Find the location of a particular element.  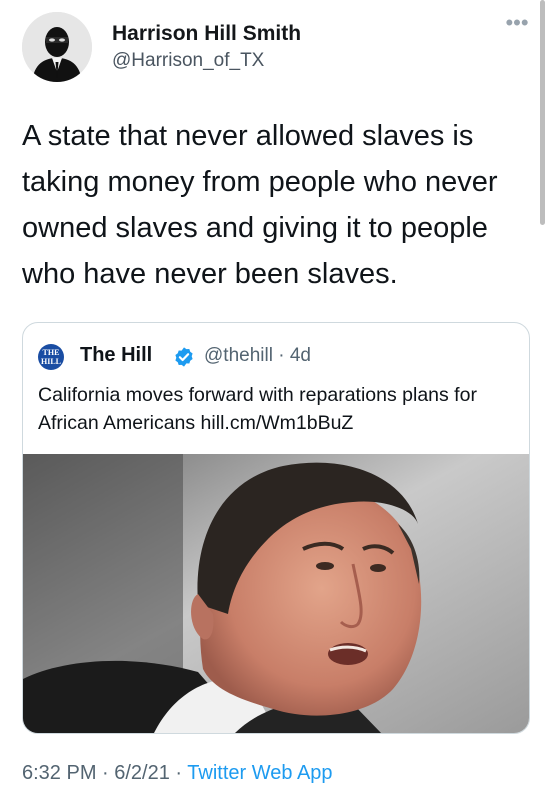

quoted-handle-time: @thehill · 4d is located at coordinates (257, 356).